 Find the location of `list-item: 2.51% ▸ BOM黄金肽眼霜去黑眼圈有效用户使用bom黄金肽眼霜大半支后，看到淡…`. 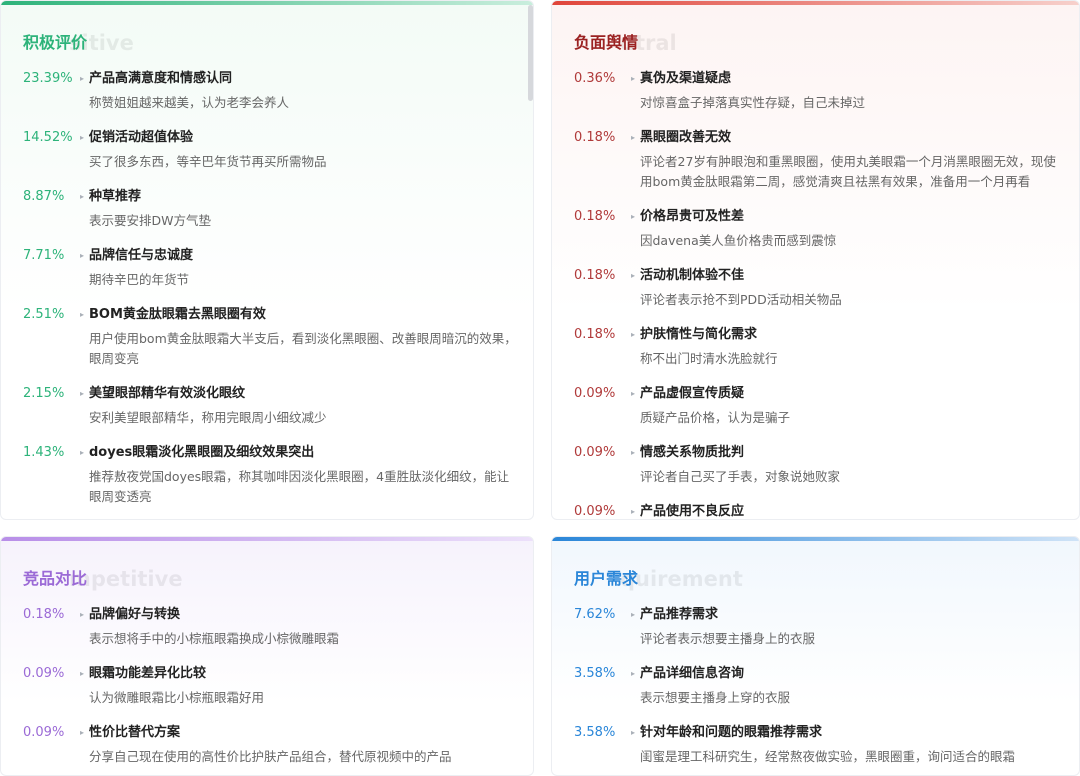

list-item: 2.51% ▸ BOM黄金肽眼霜去黑眼圈有效用户使用bom黄金肽眼霜大半支后，看到淡… is located at coordinates (271, 337).